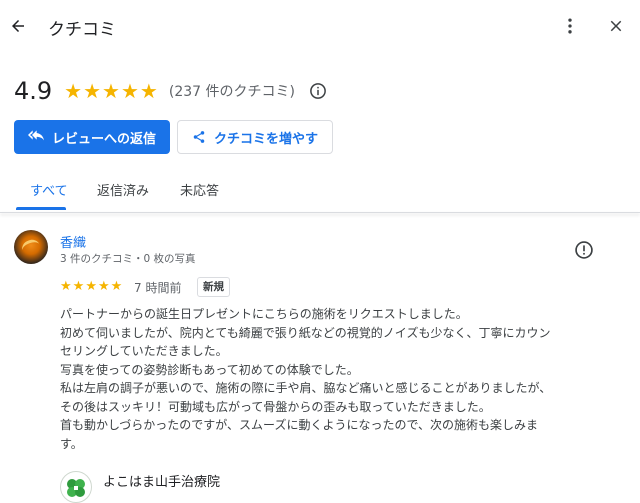  I want to click on report-icon, so click(584, 250).